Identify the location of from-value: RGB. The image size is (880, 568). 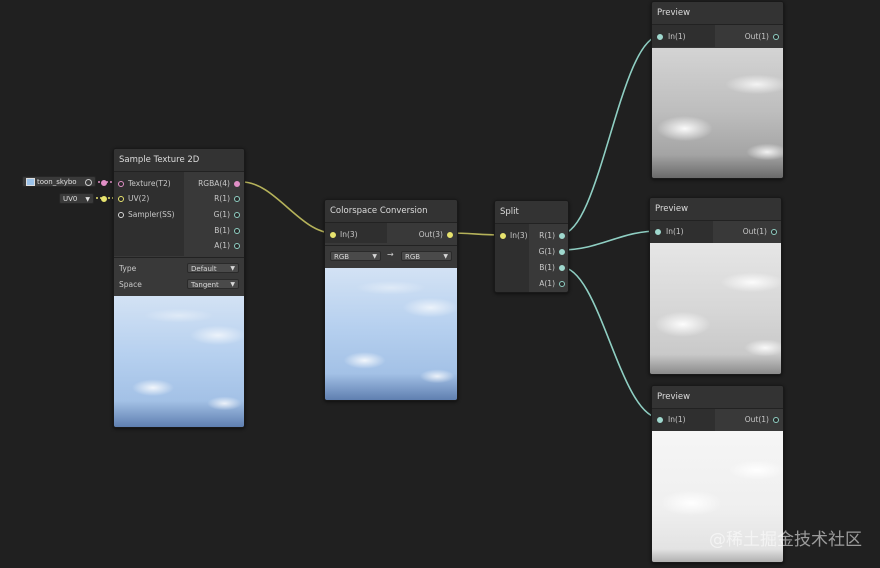
(342, 257).